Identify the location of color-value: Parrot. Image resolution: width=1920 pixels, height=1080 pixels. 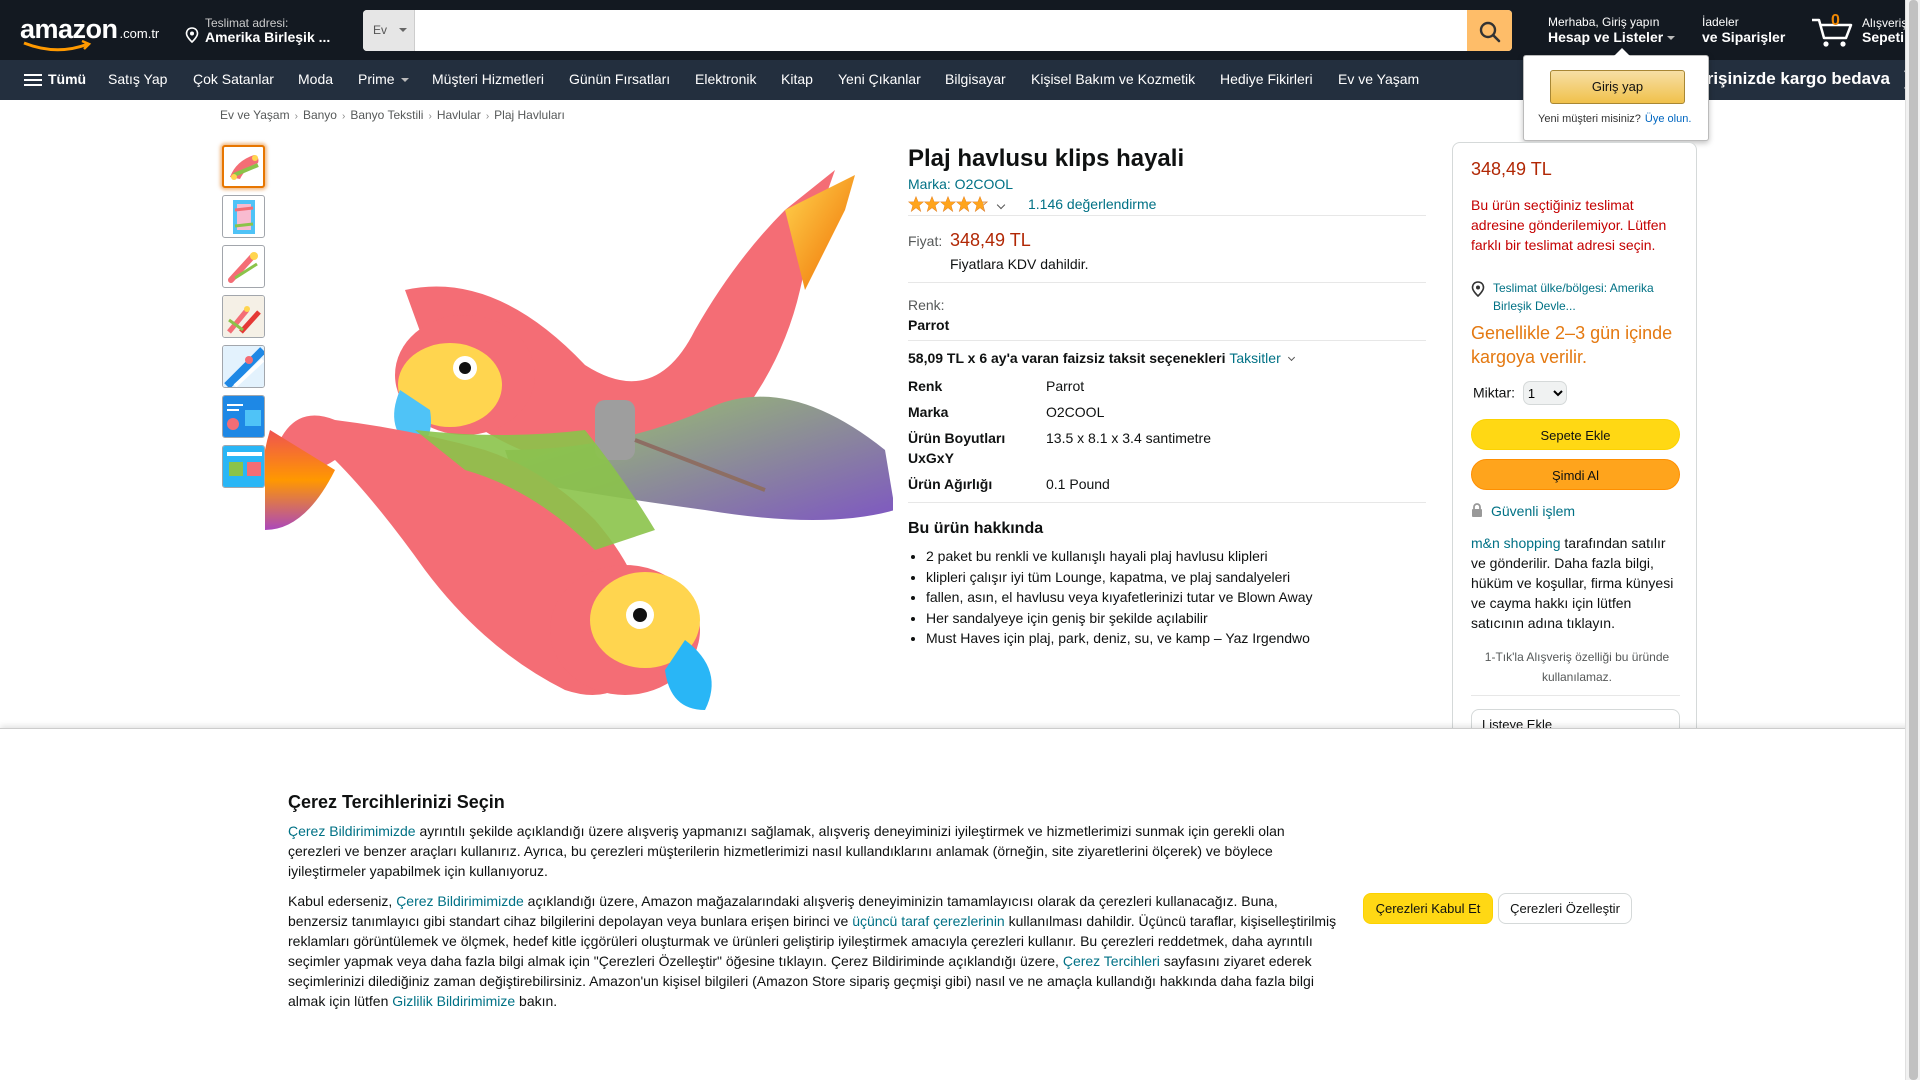
(929, 325).